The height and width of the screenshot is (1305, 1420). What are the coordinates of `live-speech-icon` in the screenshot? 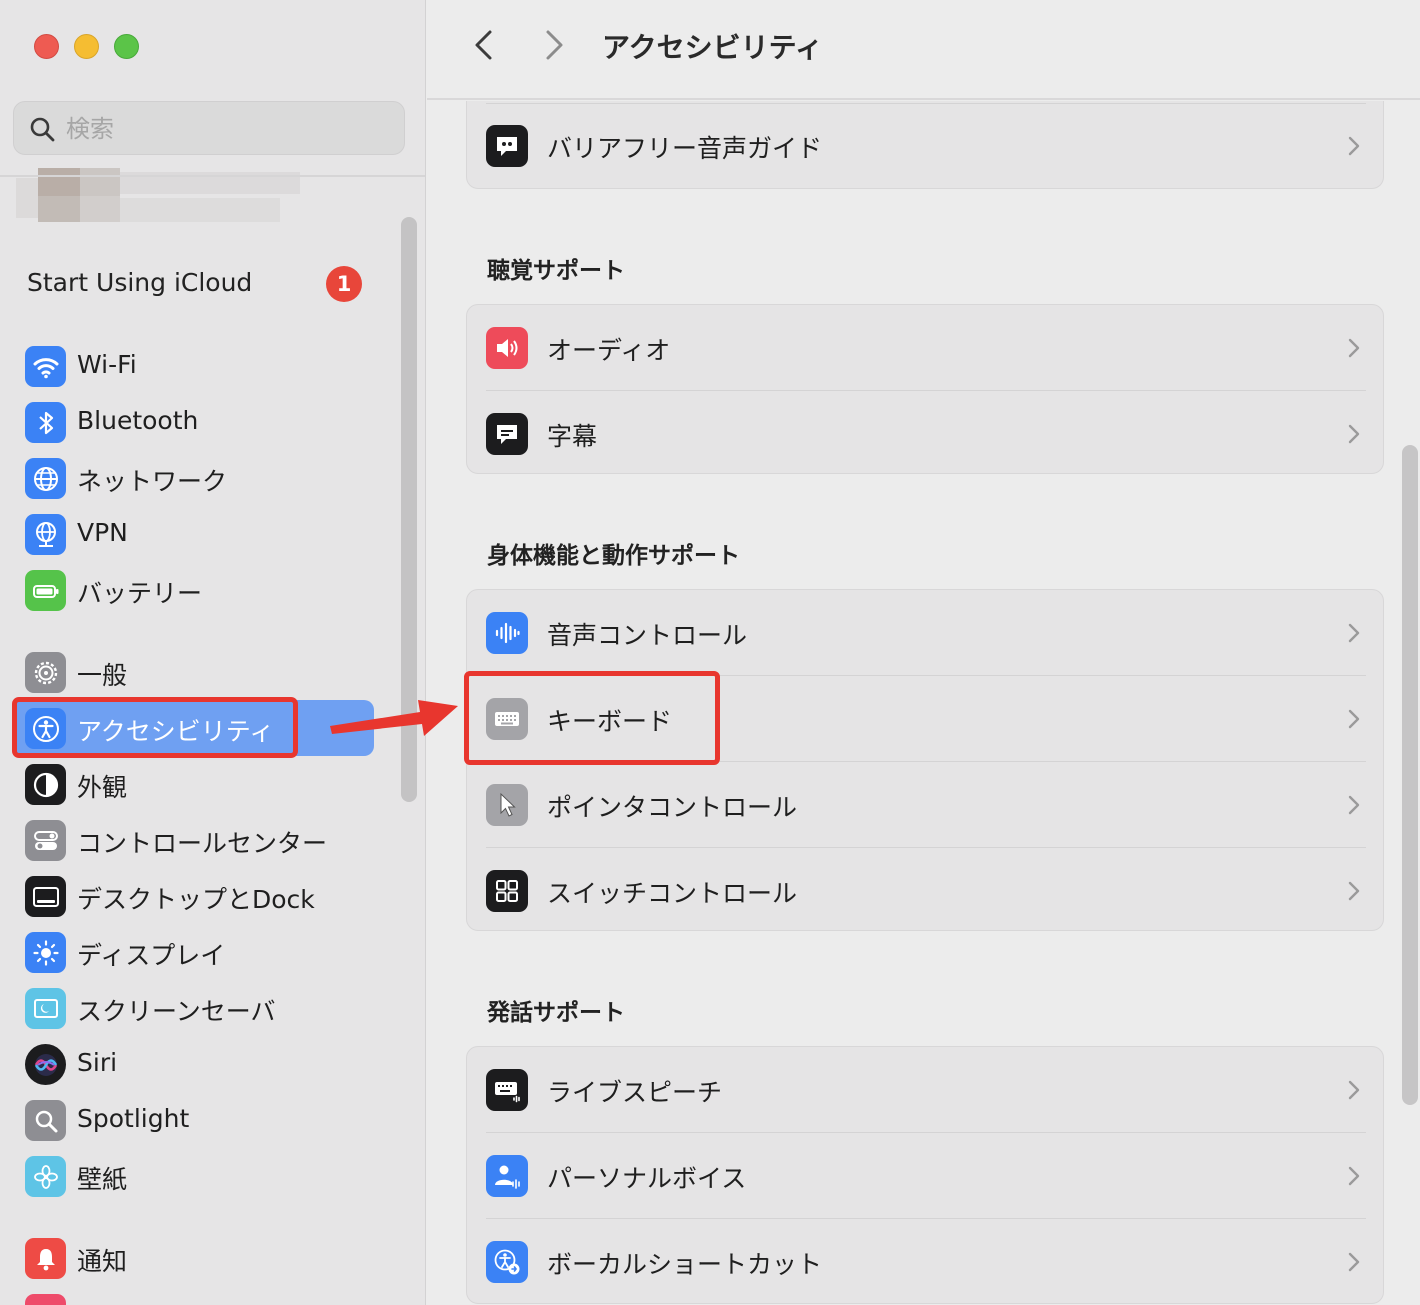 It's located at (507, 1090).